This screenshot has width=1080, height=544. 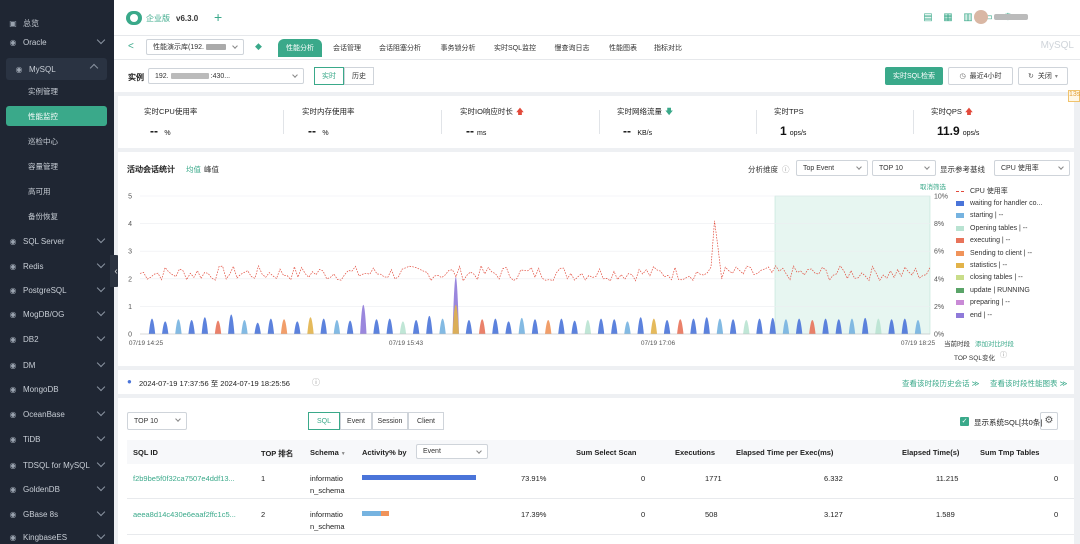 What do you see at coordinates (452, 451) in the screenshot?
I see `activity-by-select: Event` at bounding box center [452, 451].